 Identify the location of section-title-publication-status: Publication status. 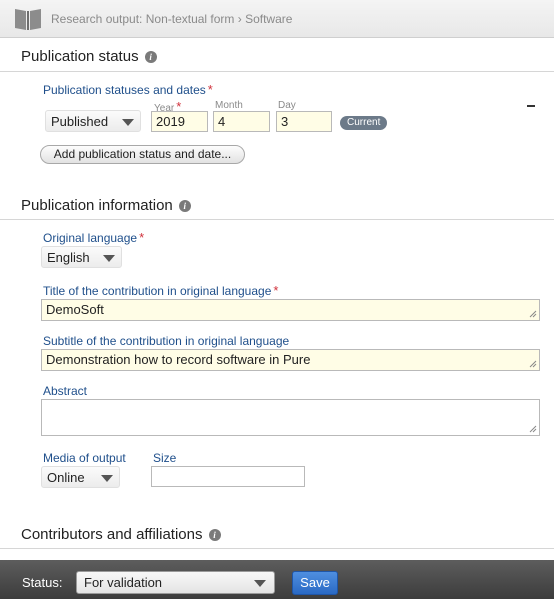
(80, 56).